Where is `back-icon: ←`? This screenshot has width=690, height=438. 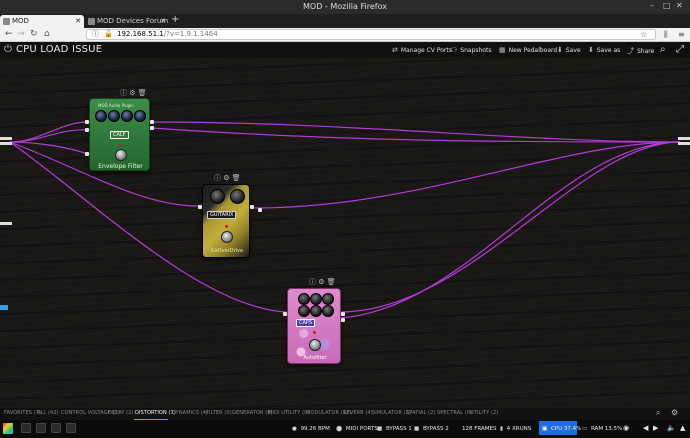
back-icon: ← is located at coordinates (9, 34).